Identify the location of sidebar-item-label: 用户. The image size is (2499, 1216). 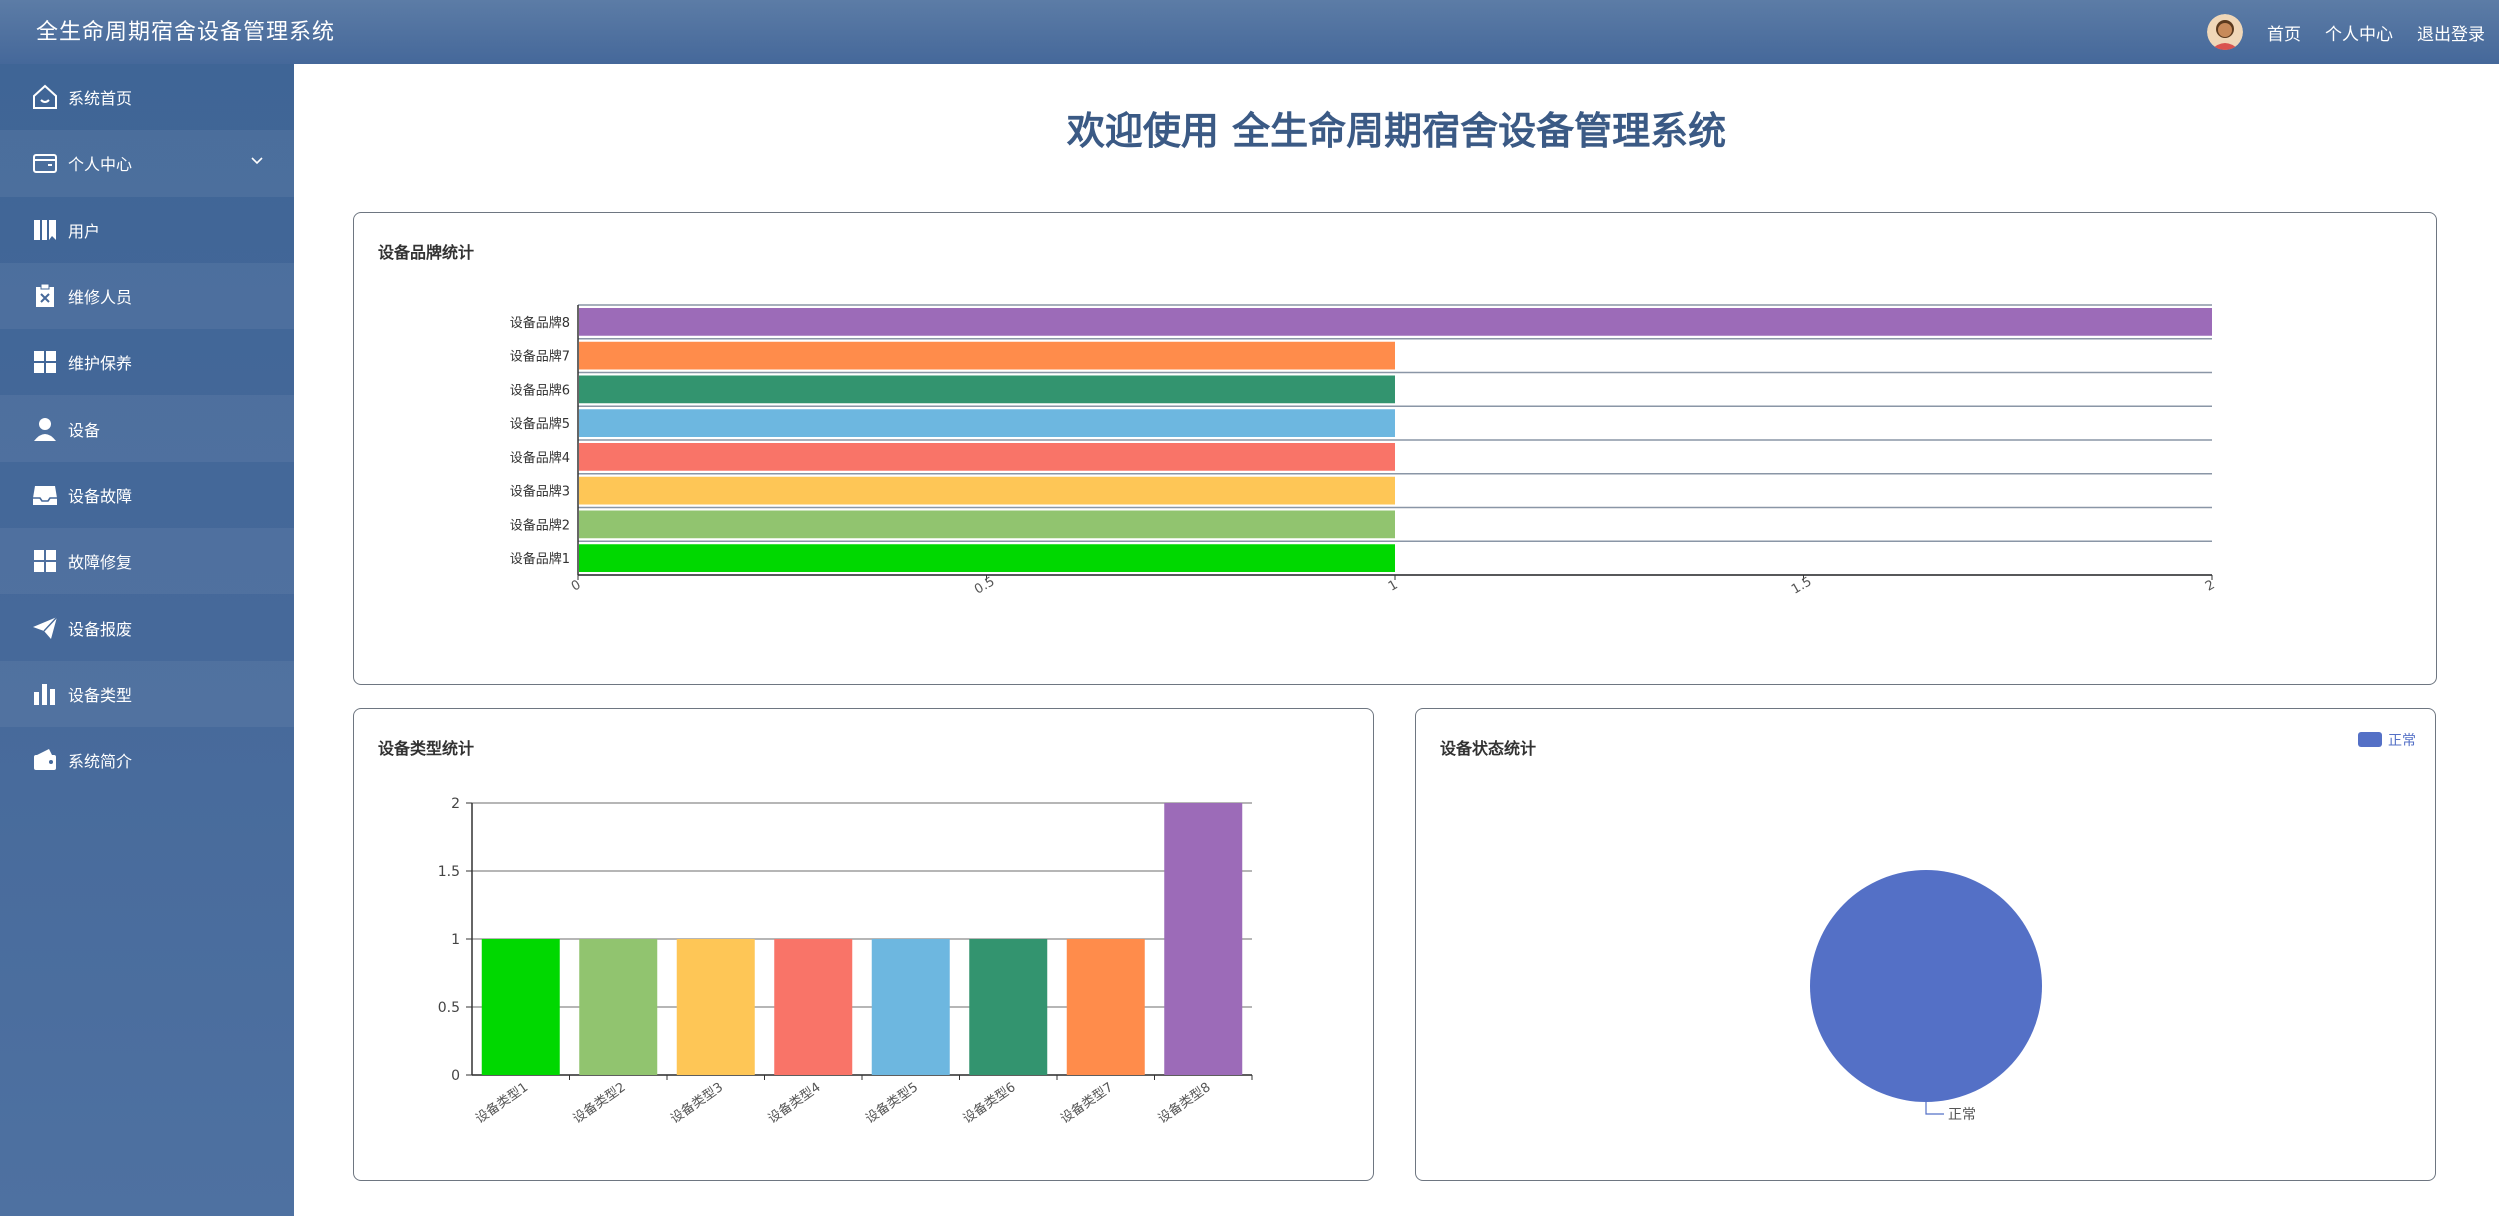
(84, 231).